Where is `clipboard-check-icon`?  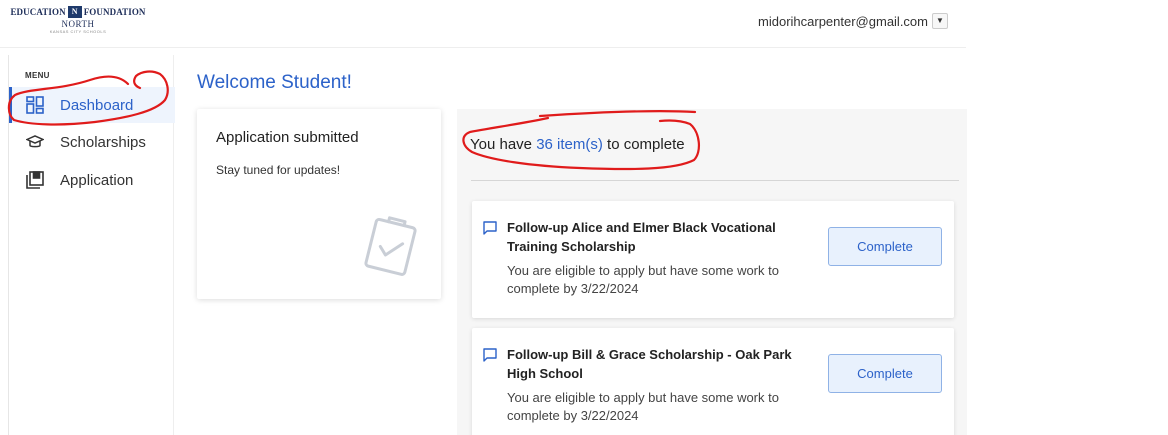
clipboard-check-icon is located at coordinates (391, 245).